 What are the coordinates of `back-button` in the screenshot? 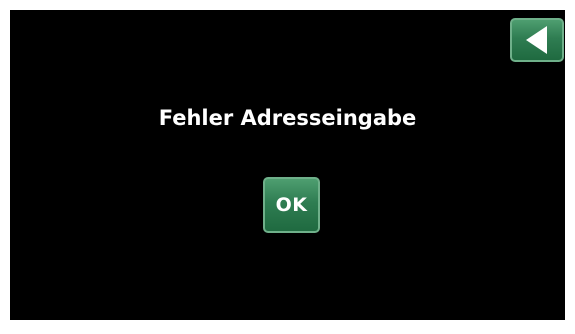 It's located at (537, 40).